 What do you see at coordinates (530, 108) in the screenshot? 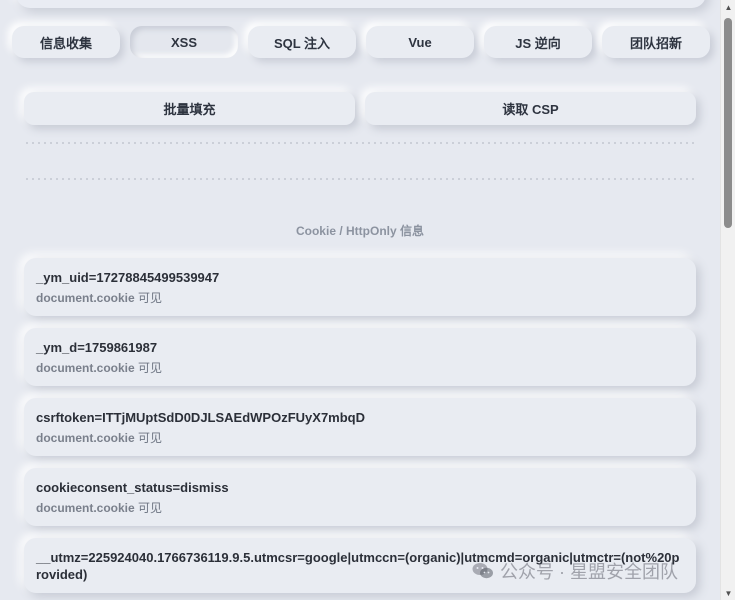
I see `read-csp-button: 读取 CSP` at bounding box center [530, 108].